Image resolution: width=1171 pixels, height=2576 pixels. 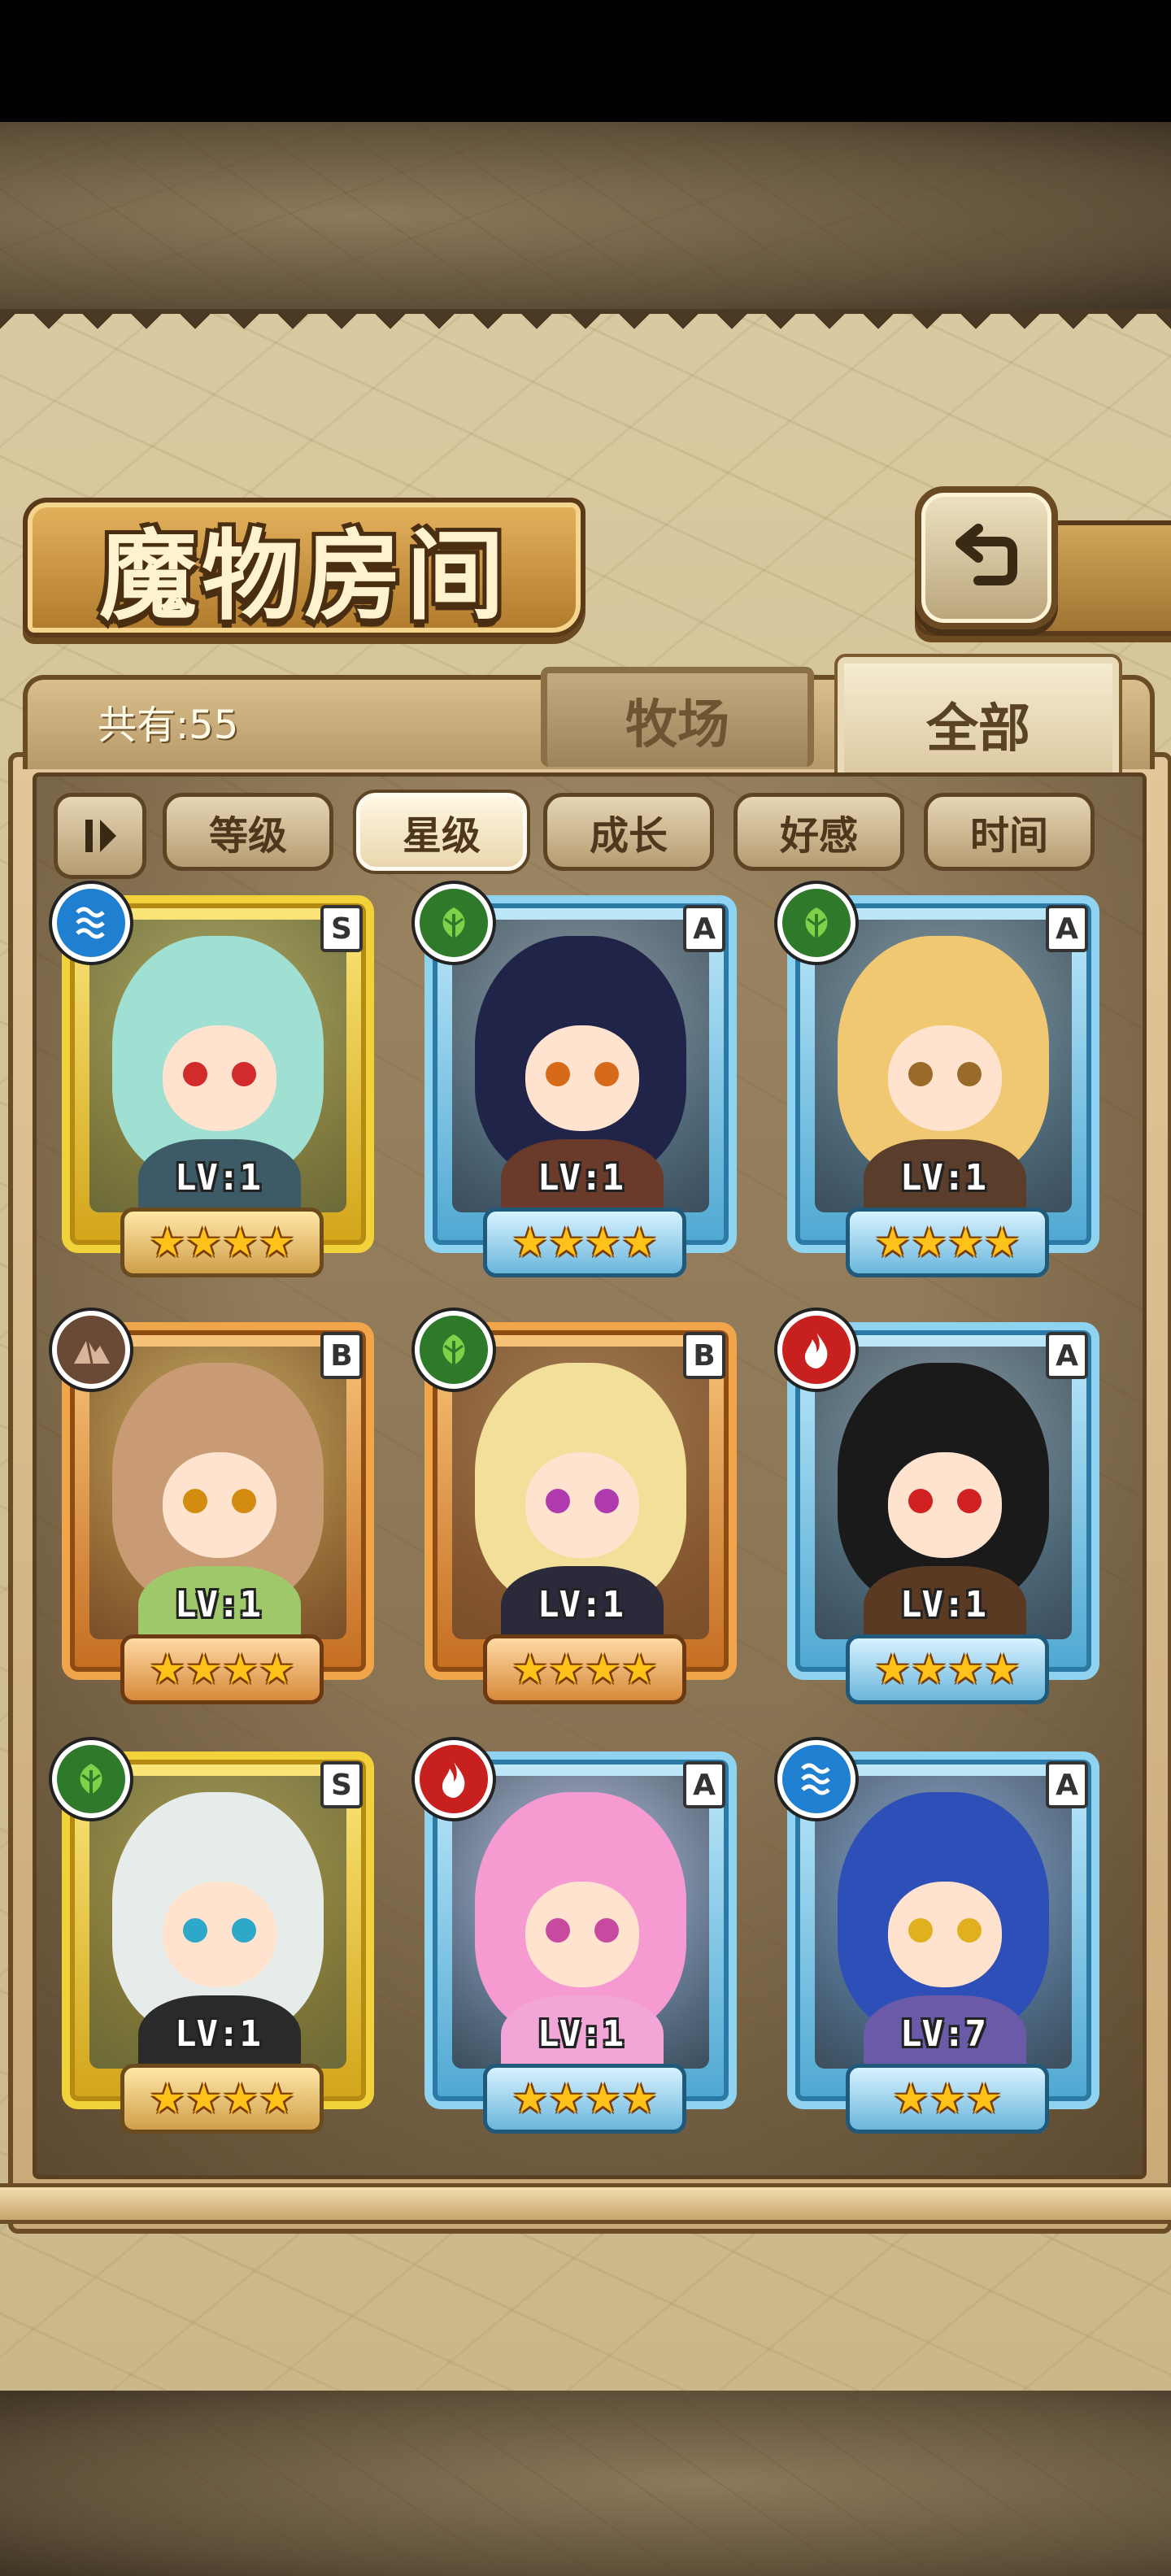 I want to click on tab-ranch: 牧场, so click(x=677, y=717).